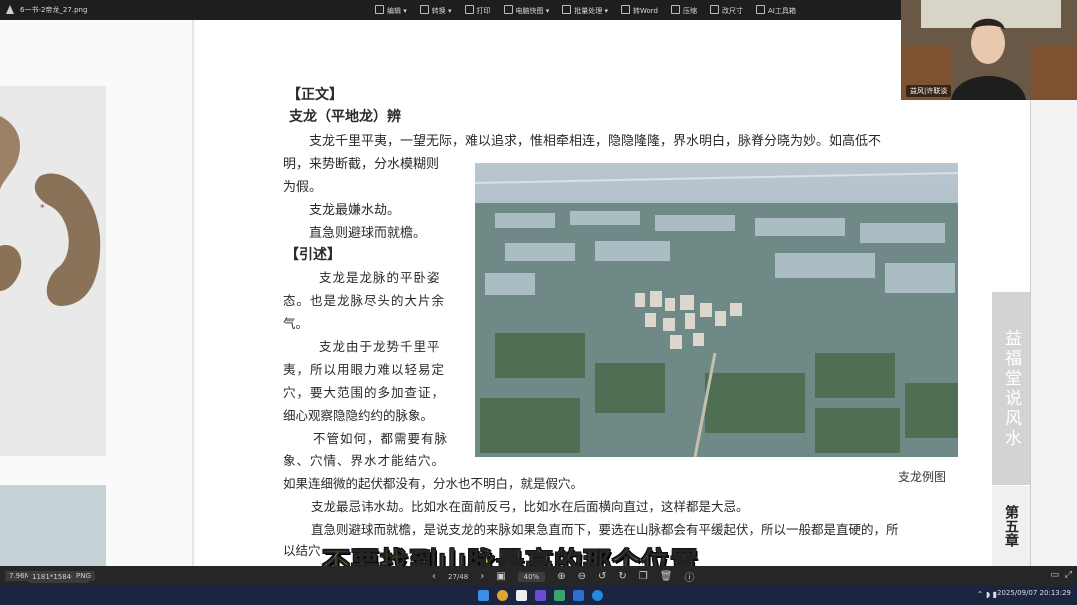  I want to click on print-icon, so click(469, 9).